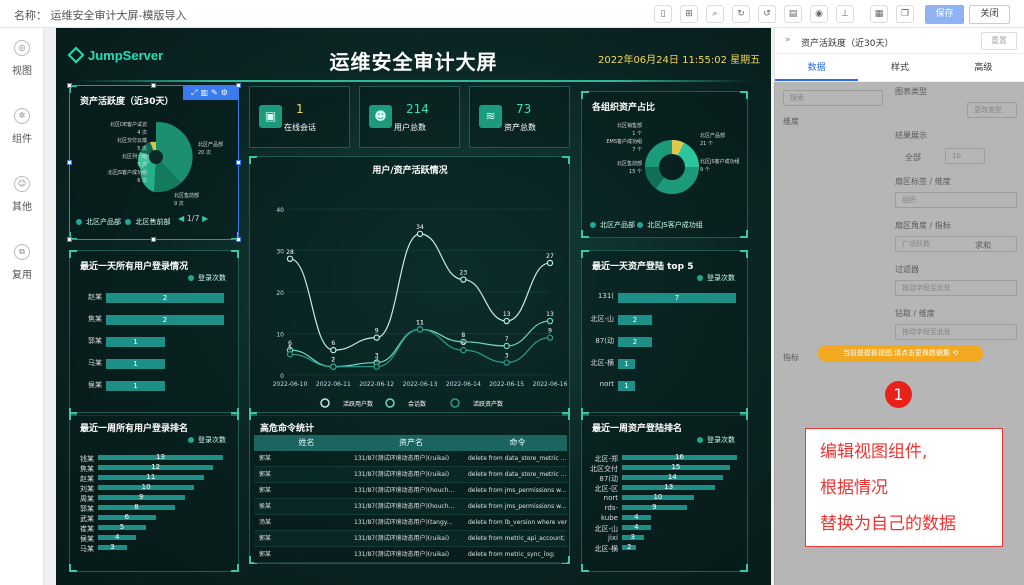  What do you see at coordinates (127, 517) in the screenshot?
I see `bar: 6` at bounding box center [127, 517].